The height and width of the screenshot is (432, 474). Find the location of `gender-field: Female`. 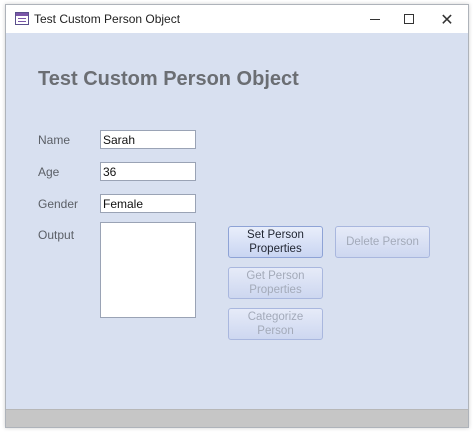

gender-field: Female is located at coordinates (148, 203).